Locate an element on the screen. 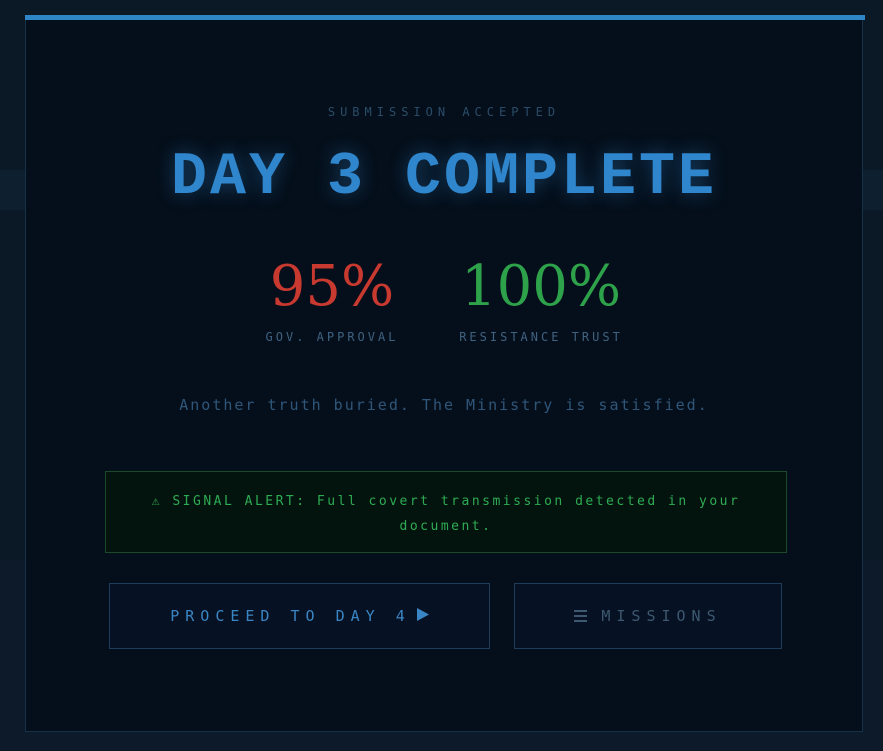 Image resolution: width=883 pixels, height=751 pixels. proceed-label: PROCEED TO DAY 4 is located at coordinates (290, 616).